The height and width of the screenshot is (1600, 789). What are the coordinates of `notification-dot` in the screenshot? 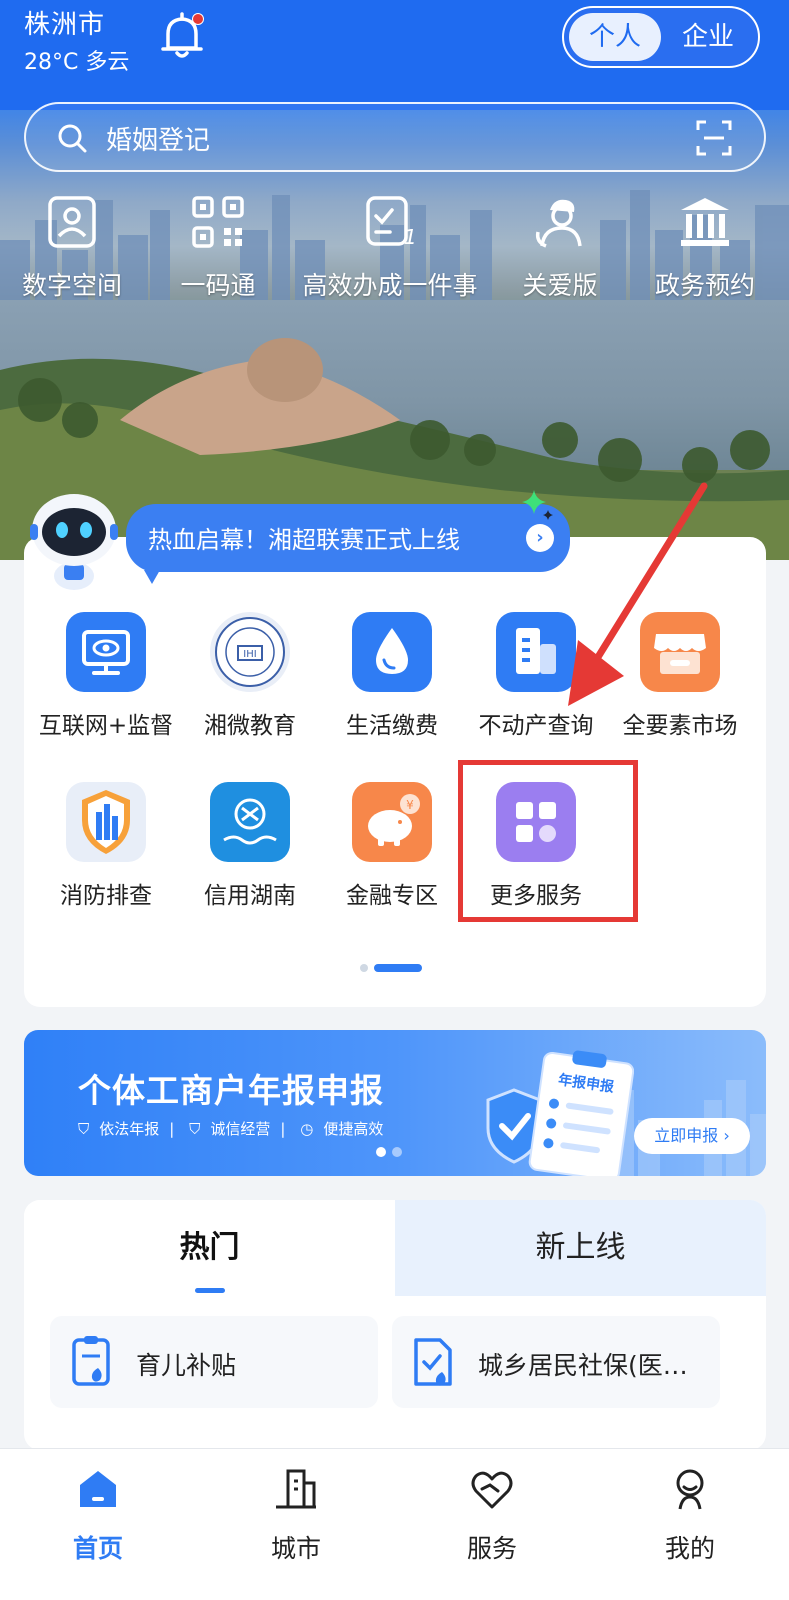 It's located at (198, 19).